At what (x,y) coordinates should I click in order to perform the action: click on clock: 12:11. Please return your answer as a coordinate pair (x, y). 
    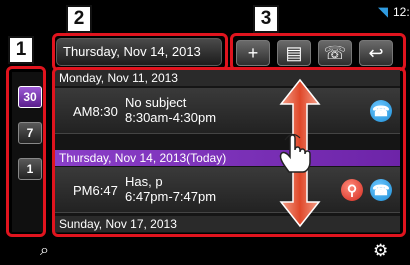
    Looking at the image, I should click on (401, 12).